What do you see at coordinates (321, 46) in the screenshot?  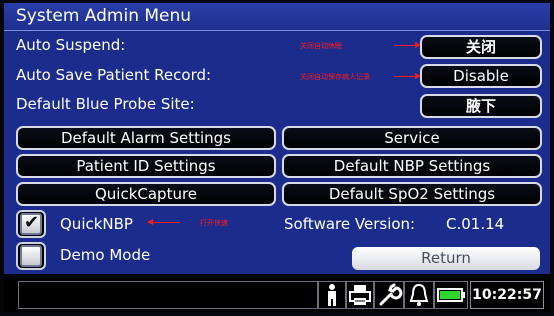 I see `auto-suspend-annotation: 关闭自动休眠` at bounding box center [321, 46].